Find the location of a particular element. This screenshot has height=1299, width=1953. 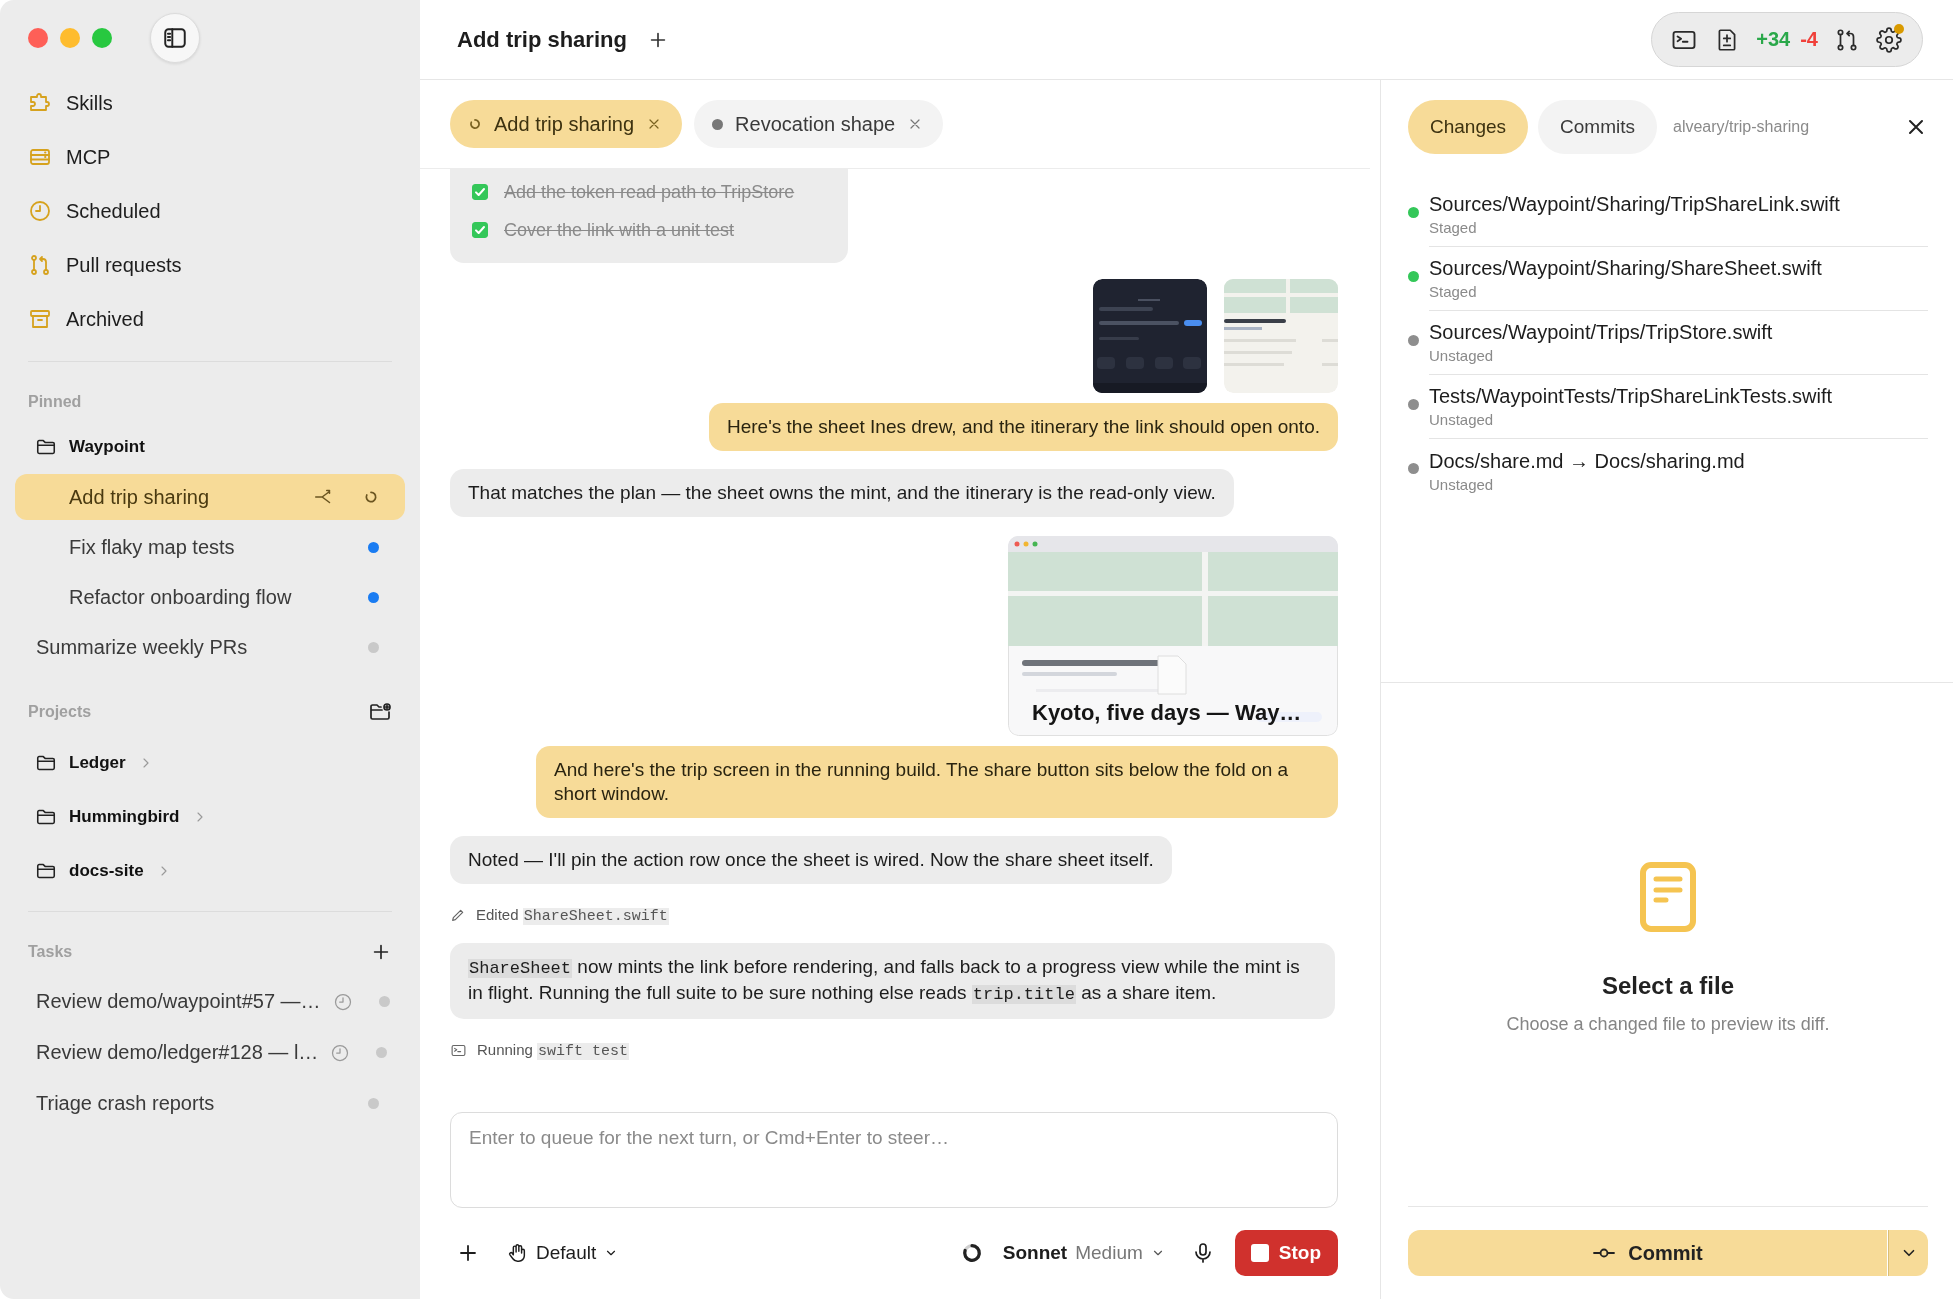

nav-item: Archived is located at coordinates (105, 319).